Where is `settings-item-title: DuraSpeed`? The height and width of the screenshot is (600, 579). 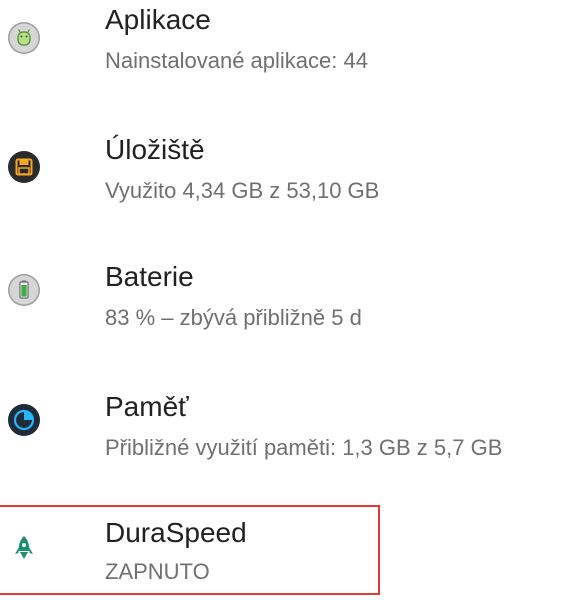 settings-item-title: DuraSpeed is located at coordinates (176, 532).